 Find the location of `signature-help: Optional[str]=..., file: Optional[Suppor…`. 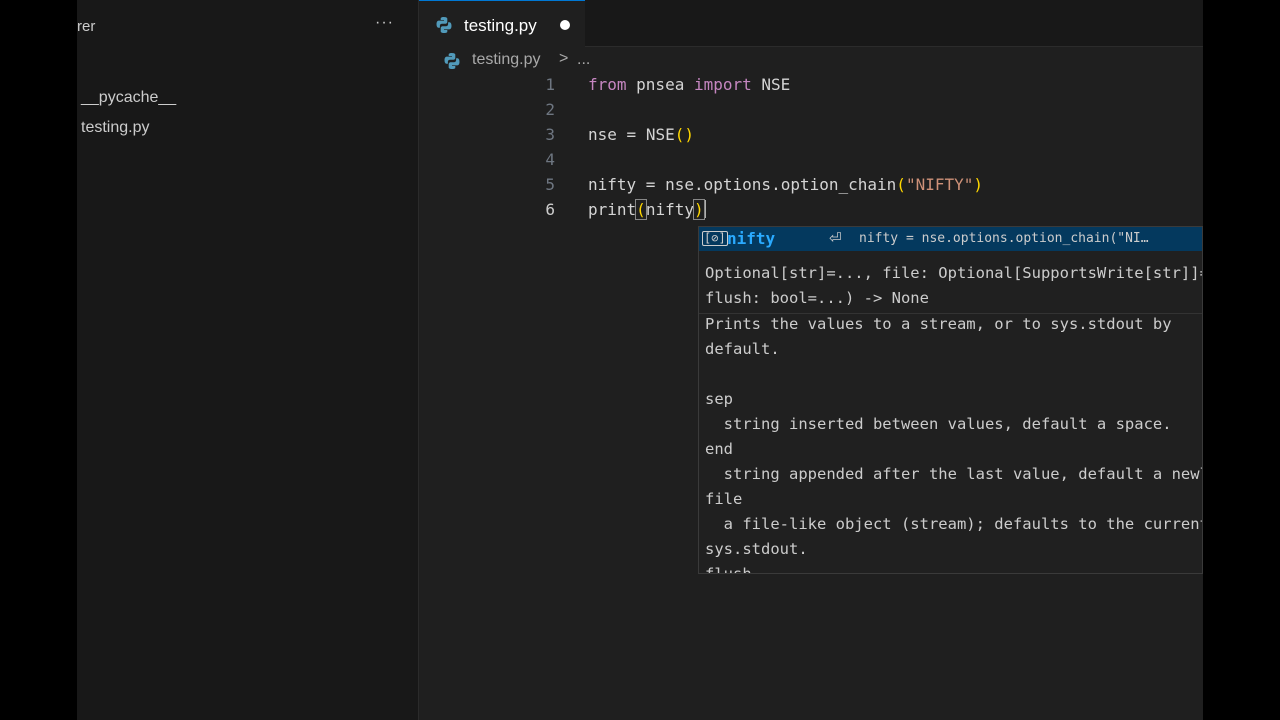

signature-help: Optional[str]=..., file: Optional[Suppor… is located at coordinates (954, 286).